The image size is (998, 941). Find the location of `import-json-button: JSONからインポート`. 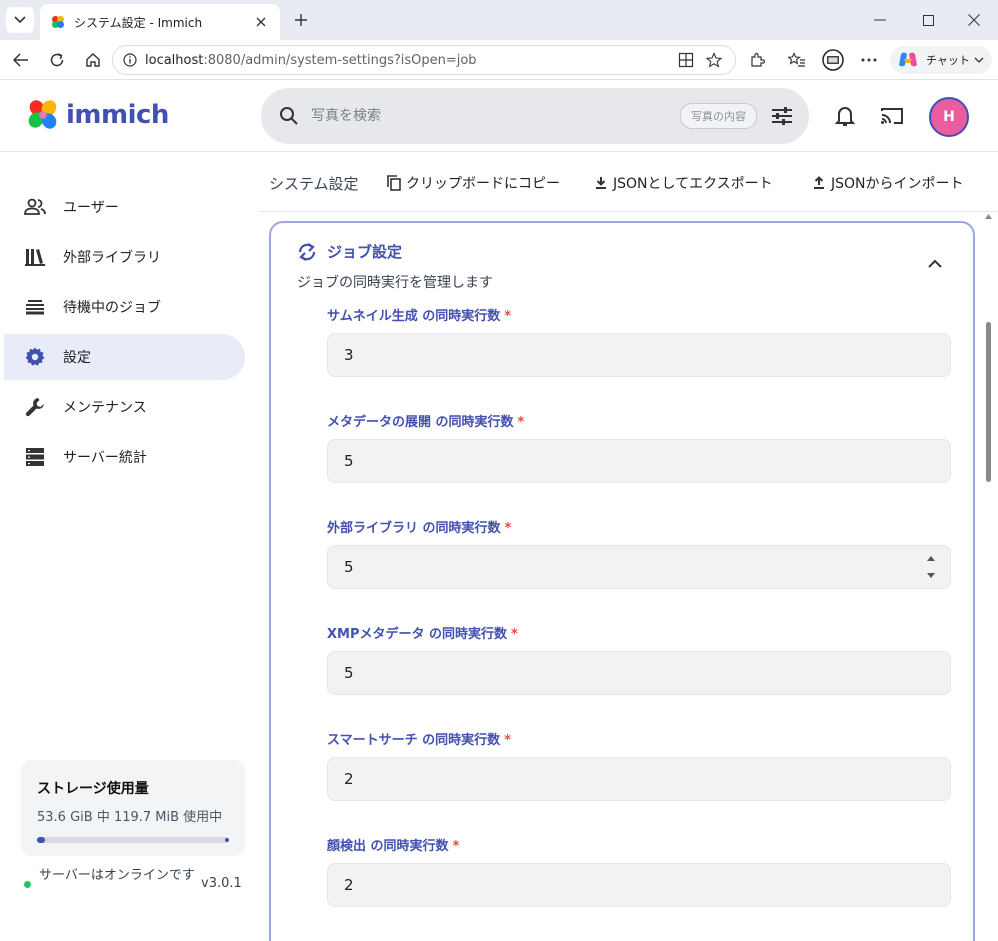

import-json-button: JSONからインポート is located at coordinates (887, 183).